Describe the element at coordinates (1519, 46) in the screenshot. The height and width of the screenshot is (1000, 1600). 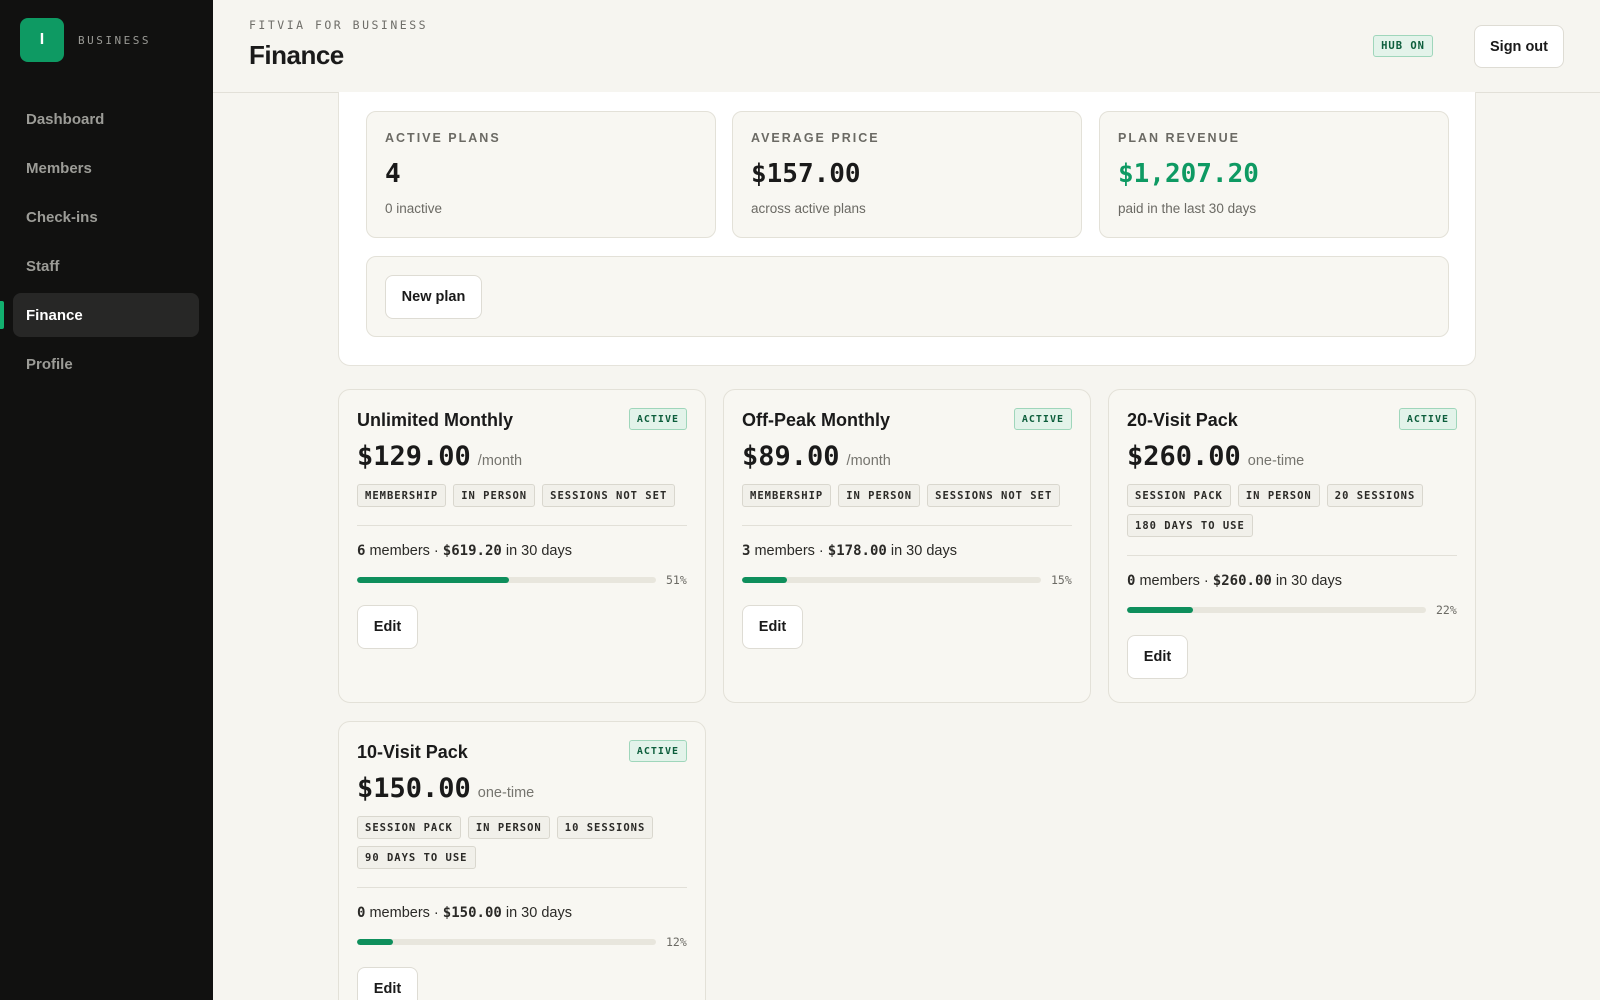
I see `sign-out-button: Sign out` at that location.